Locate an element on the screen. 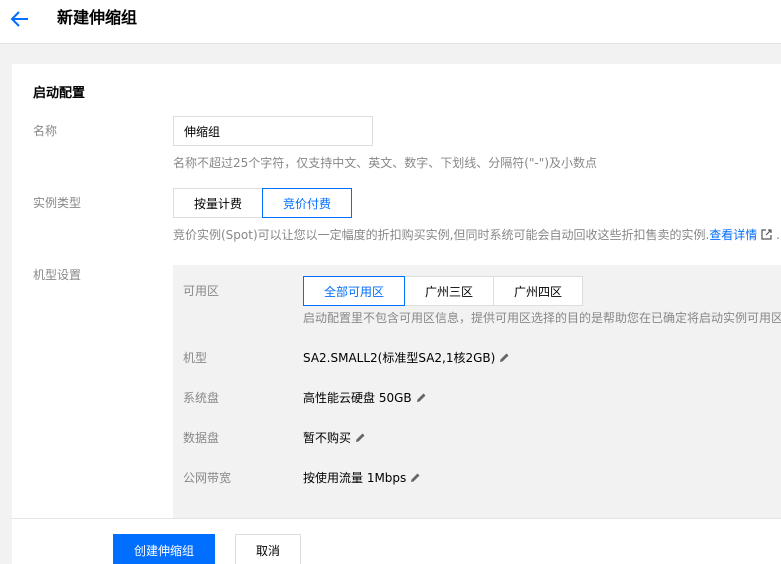  view-details-link: 查看详情 is located at coordinates (733, 235).